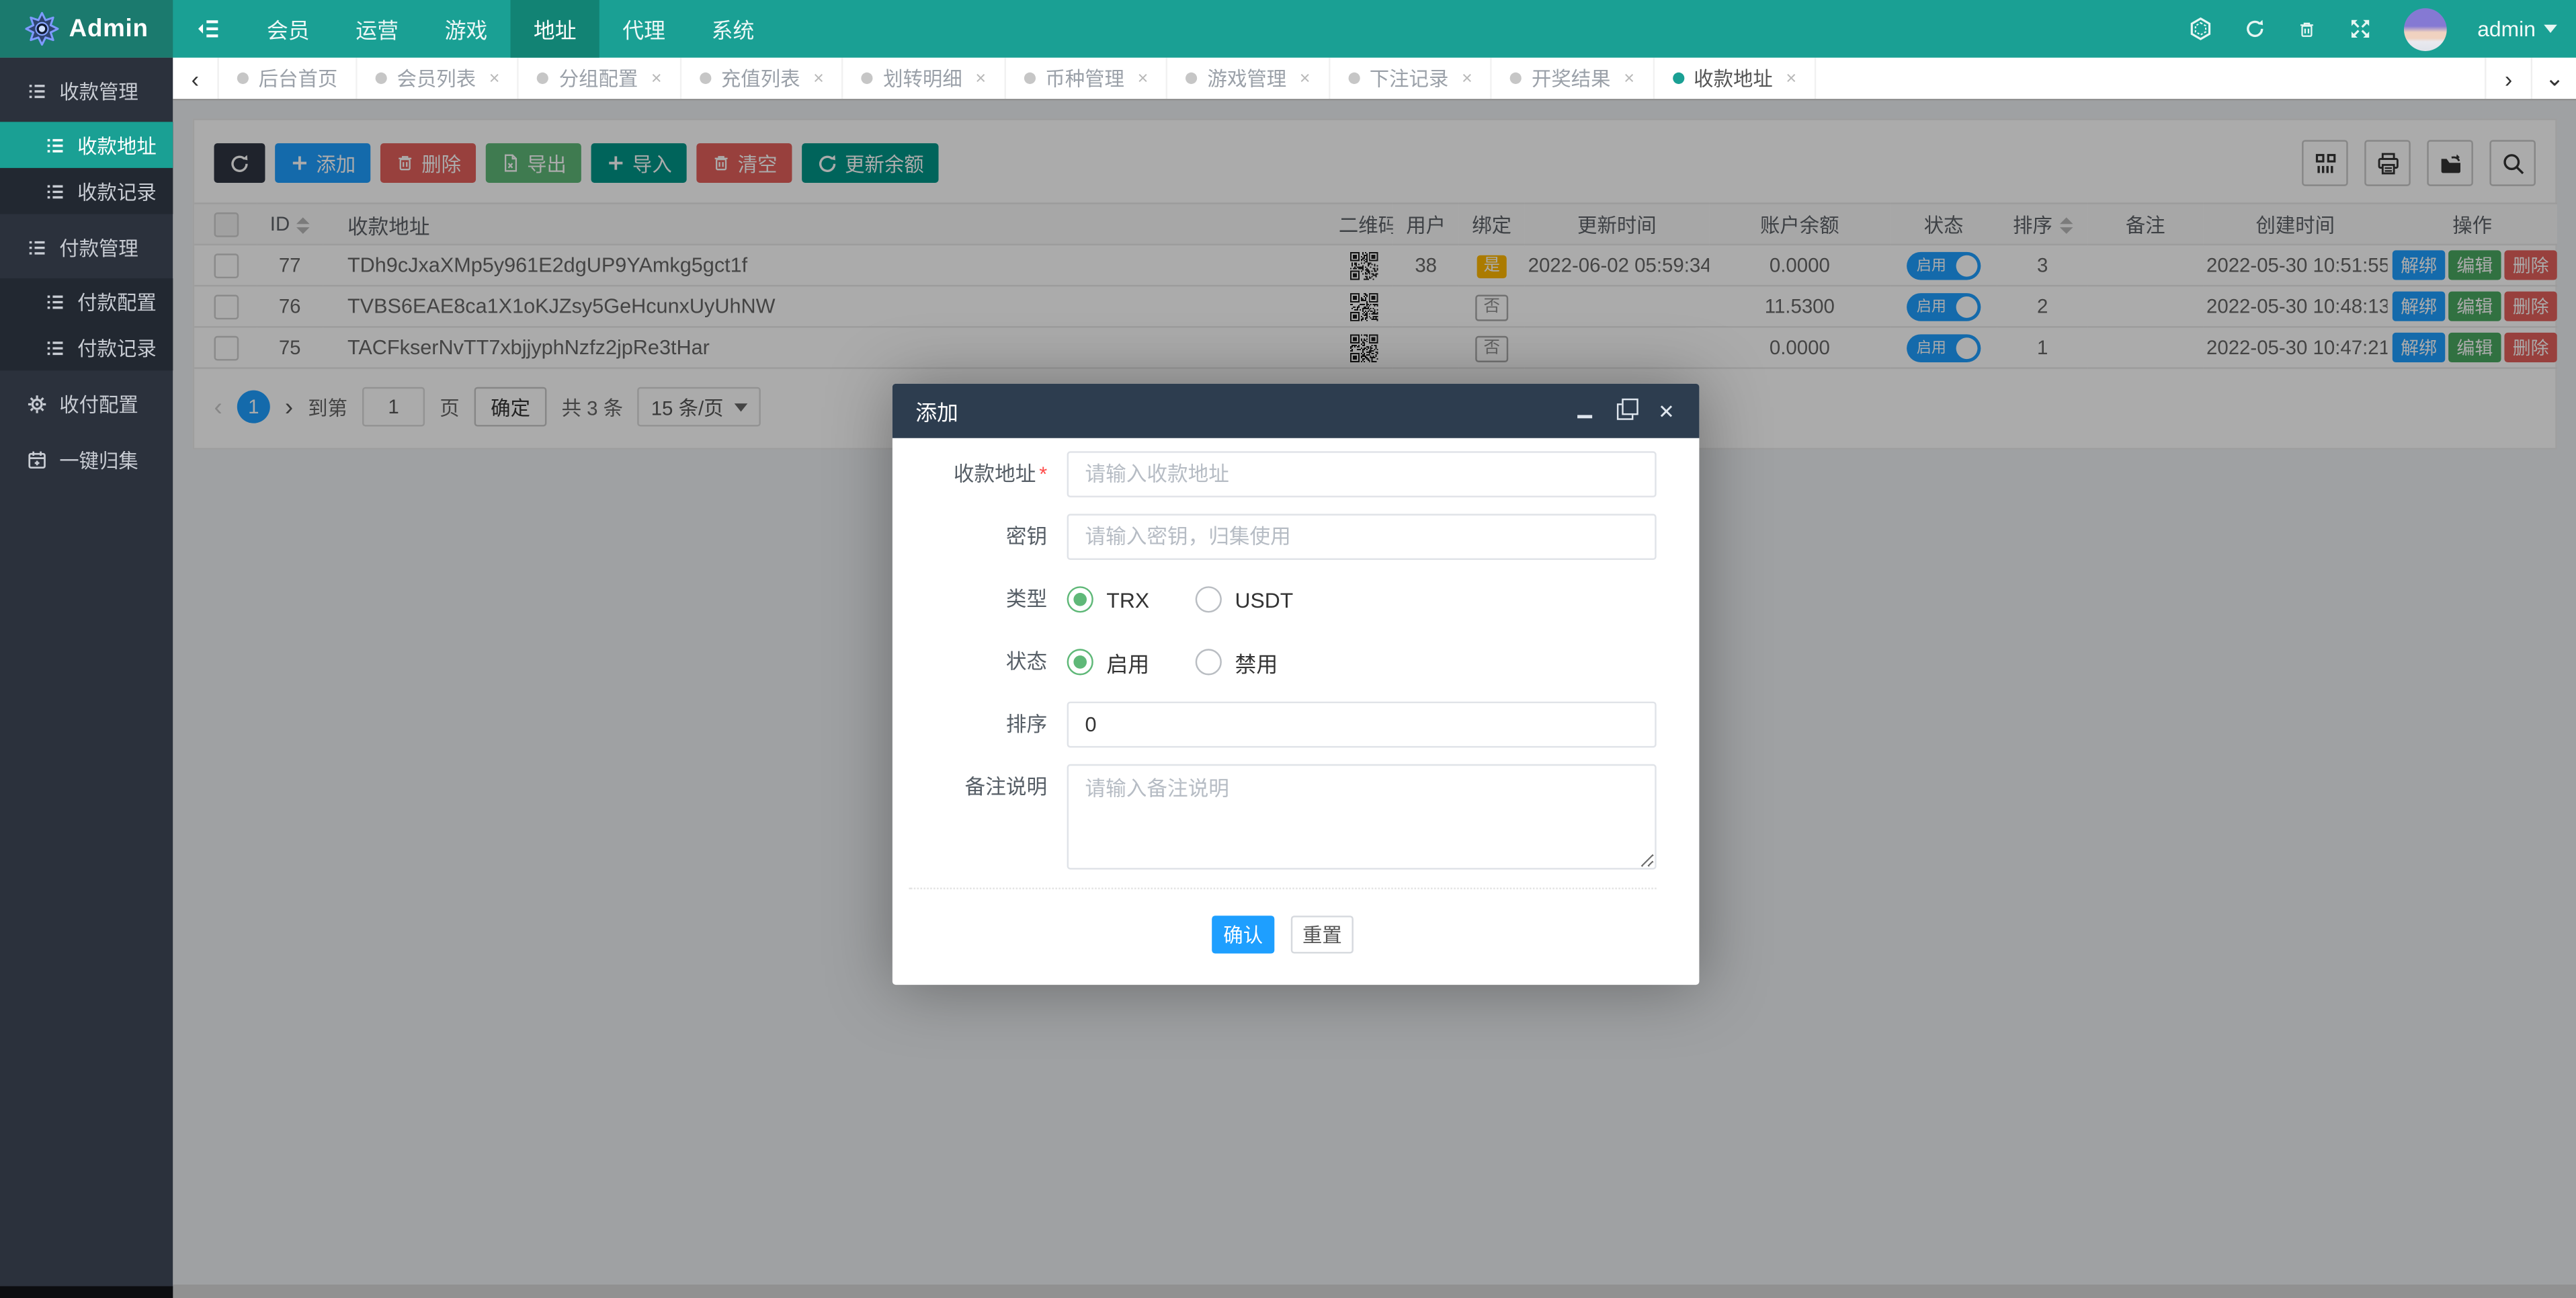 This screenshot has width=2576, height=1298. Describe the element at coordinates (37, 404) in the screenshot. I see `gear-icon` at that location.